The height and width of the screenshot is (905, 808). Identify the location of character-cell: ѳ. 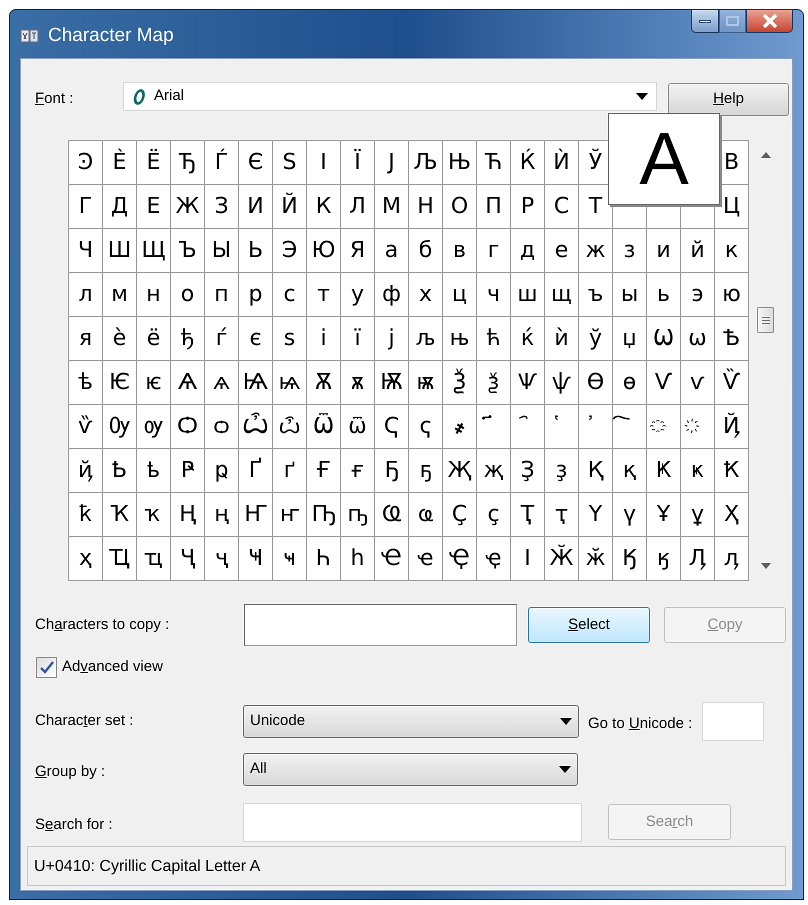
(630, 383).